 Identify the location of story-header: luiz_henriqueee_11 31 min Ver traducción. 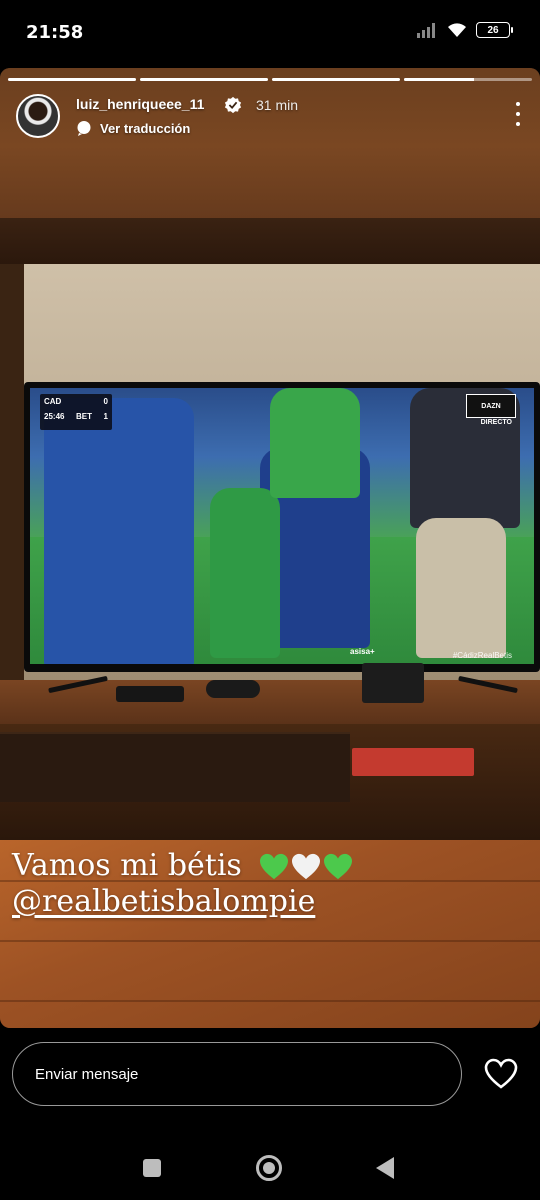
(270, 119).